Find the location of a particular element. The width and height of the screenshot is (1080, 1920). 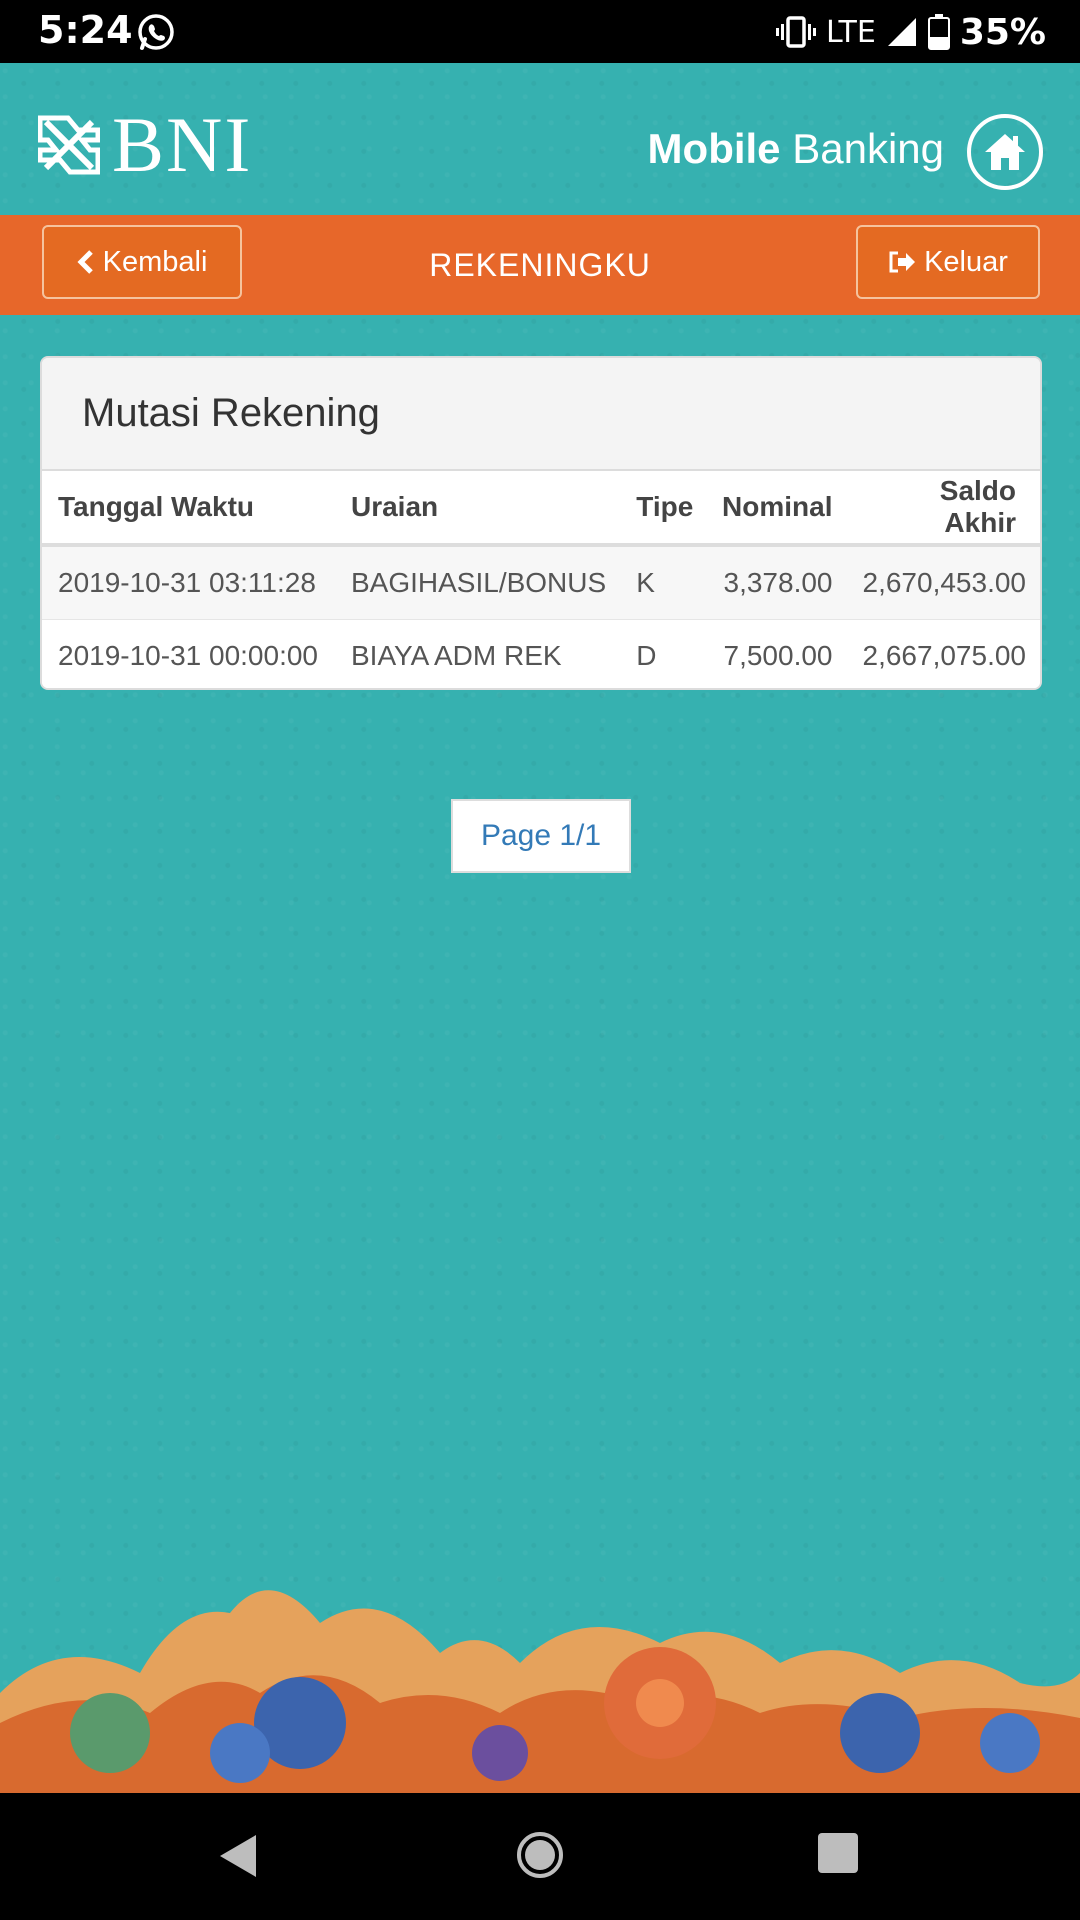

battery-icon is located at coordinates (938, 32).